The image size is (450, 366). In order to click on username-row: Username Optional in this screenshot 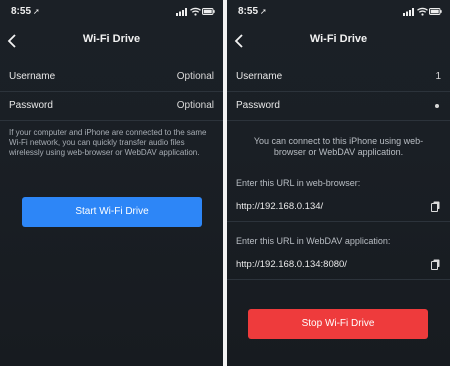, I will do `click(111, 77)`.